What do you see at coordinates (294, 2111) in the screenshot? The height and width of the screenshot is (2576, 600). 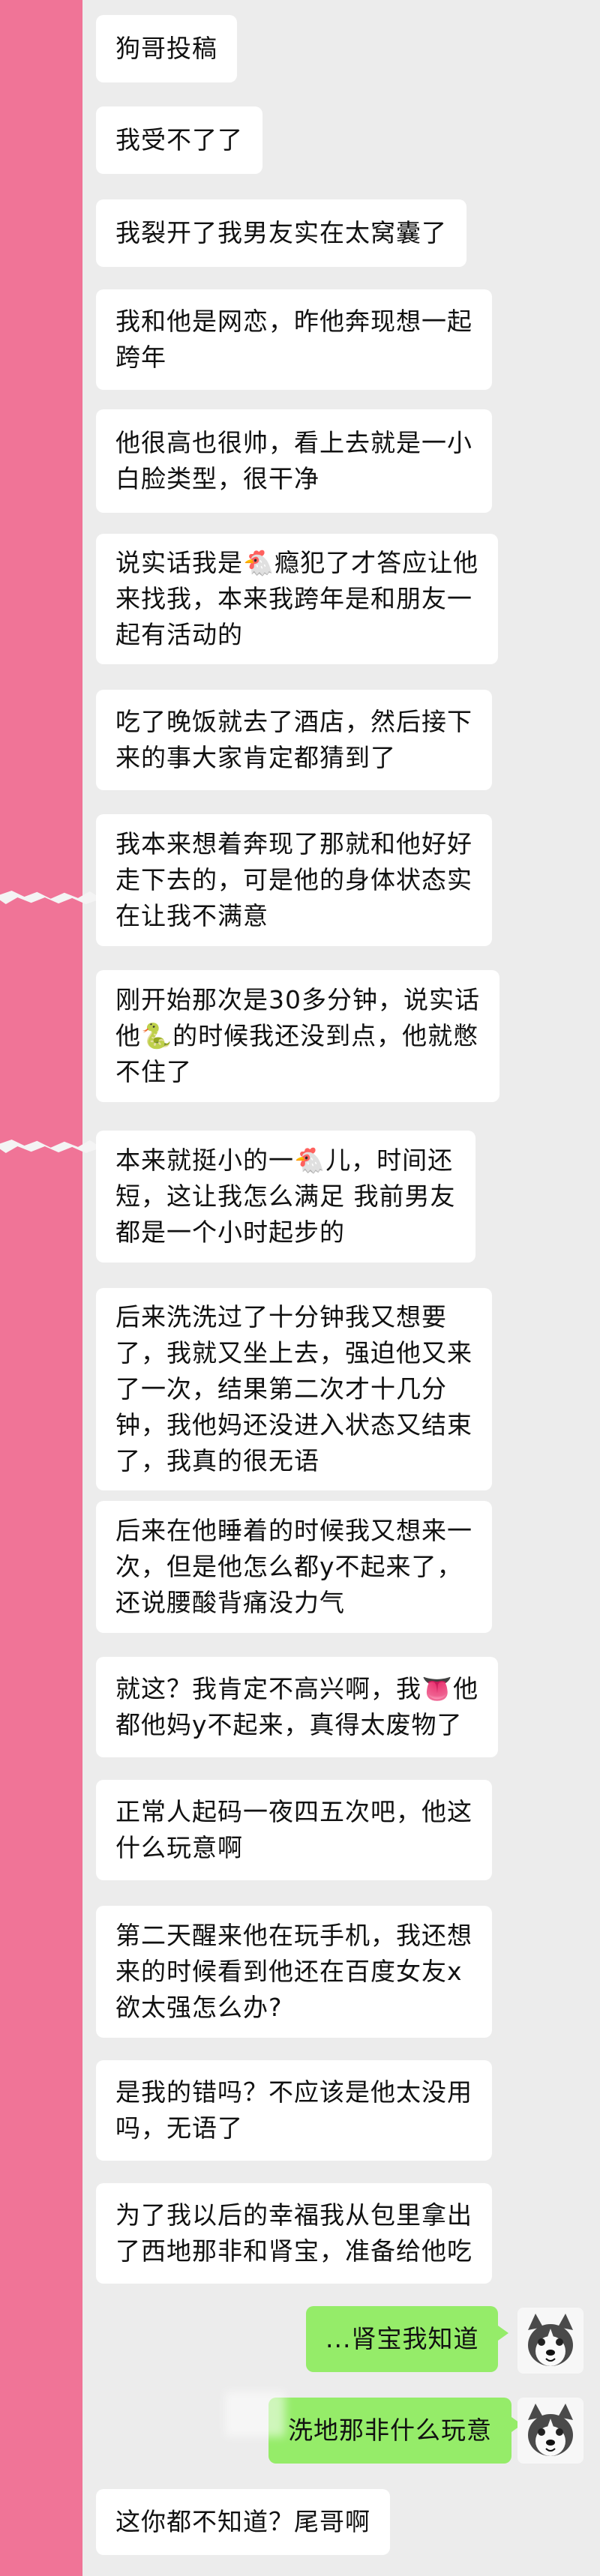 I see `message-bubble: 是我的错吗？不应该是他太没用 吗，无语了` at bounding box center [294, 2111].